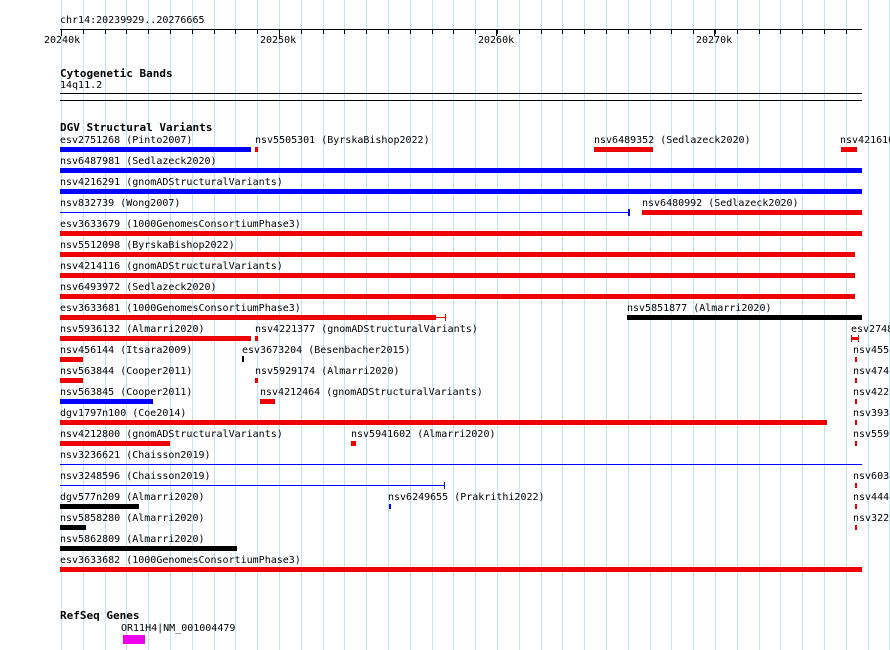 The height and width of the screenshot is (650, 890). I want to click on variant-label: nsv421610, so click(865, 141).